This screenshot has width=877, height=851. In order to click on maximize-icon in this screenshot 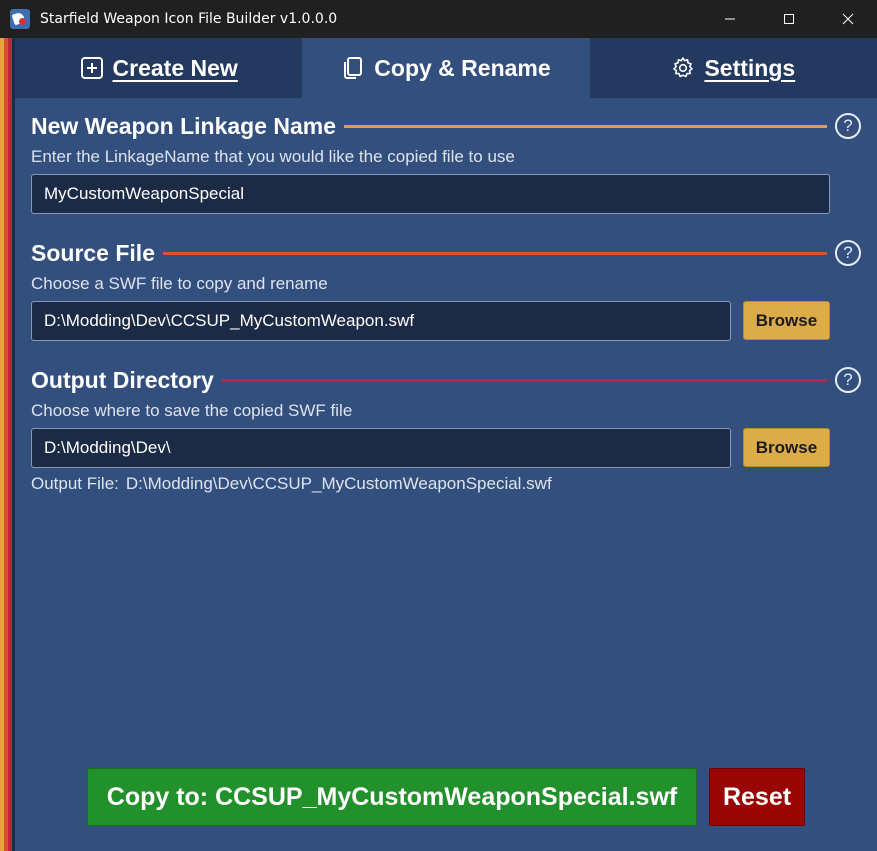, I will do `click(788, 19)`.